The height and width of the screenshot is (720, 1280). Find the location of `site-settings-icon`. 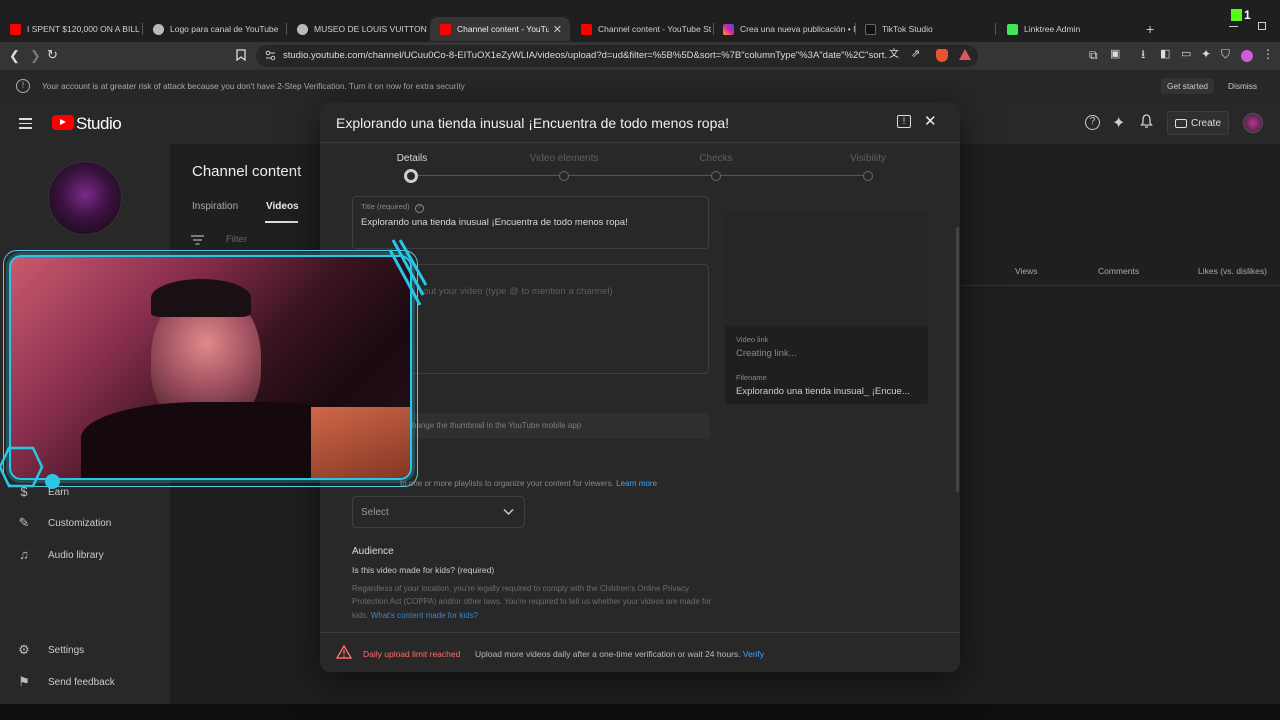

site-settings-icon is located at coordinates (270, 55).